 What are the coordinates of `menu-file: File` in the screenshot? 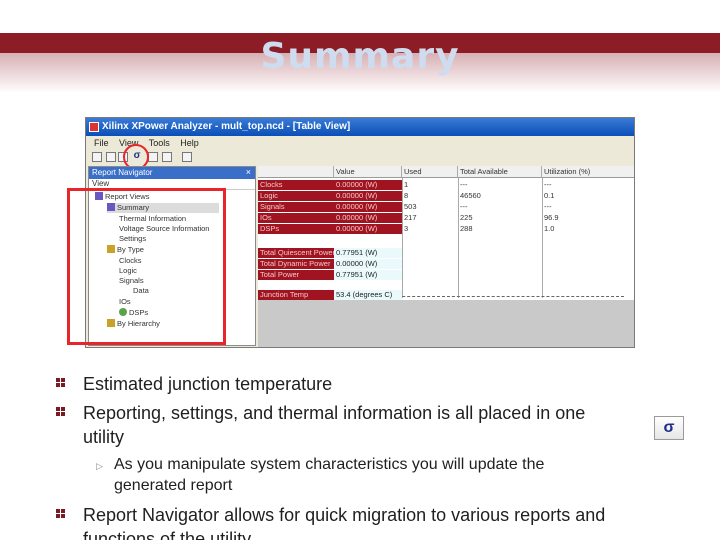 It's located at (101, 143).